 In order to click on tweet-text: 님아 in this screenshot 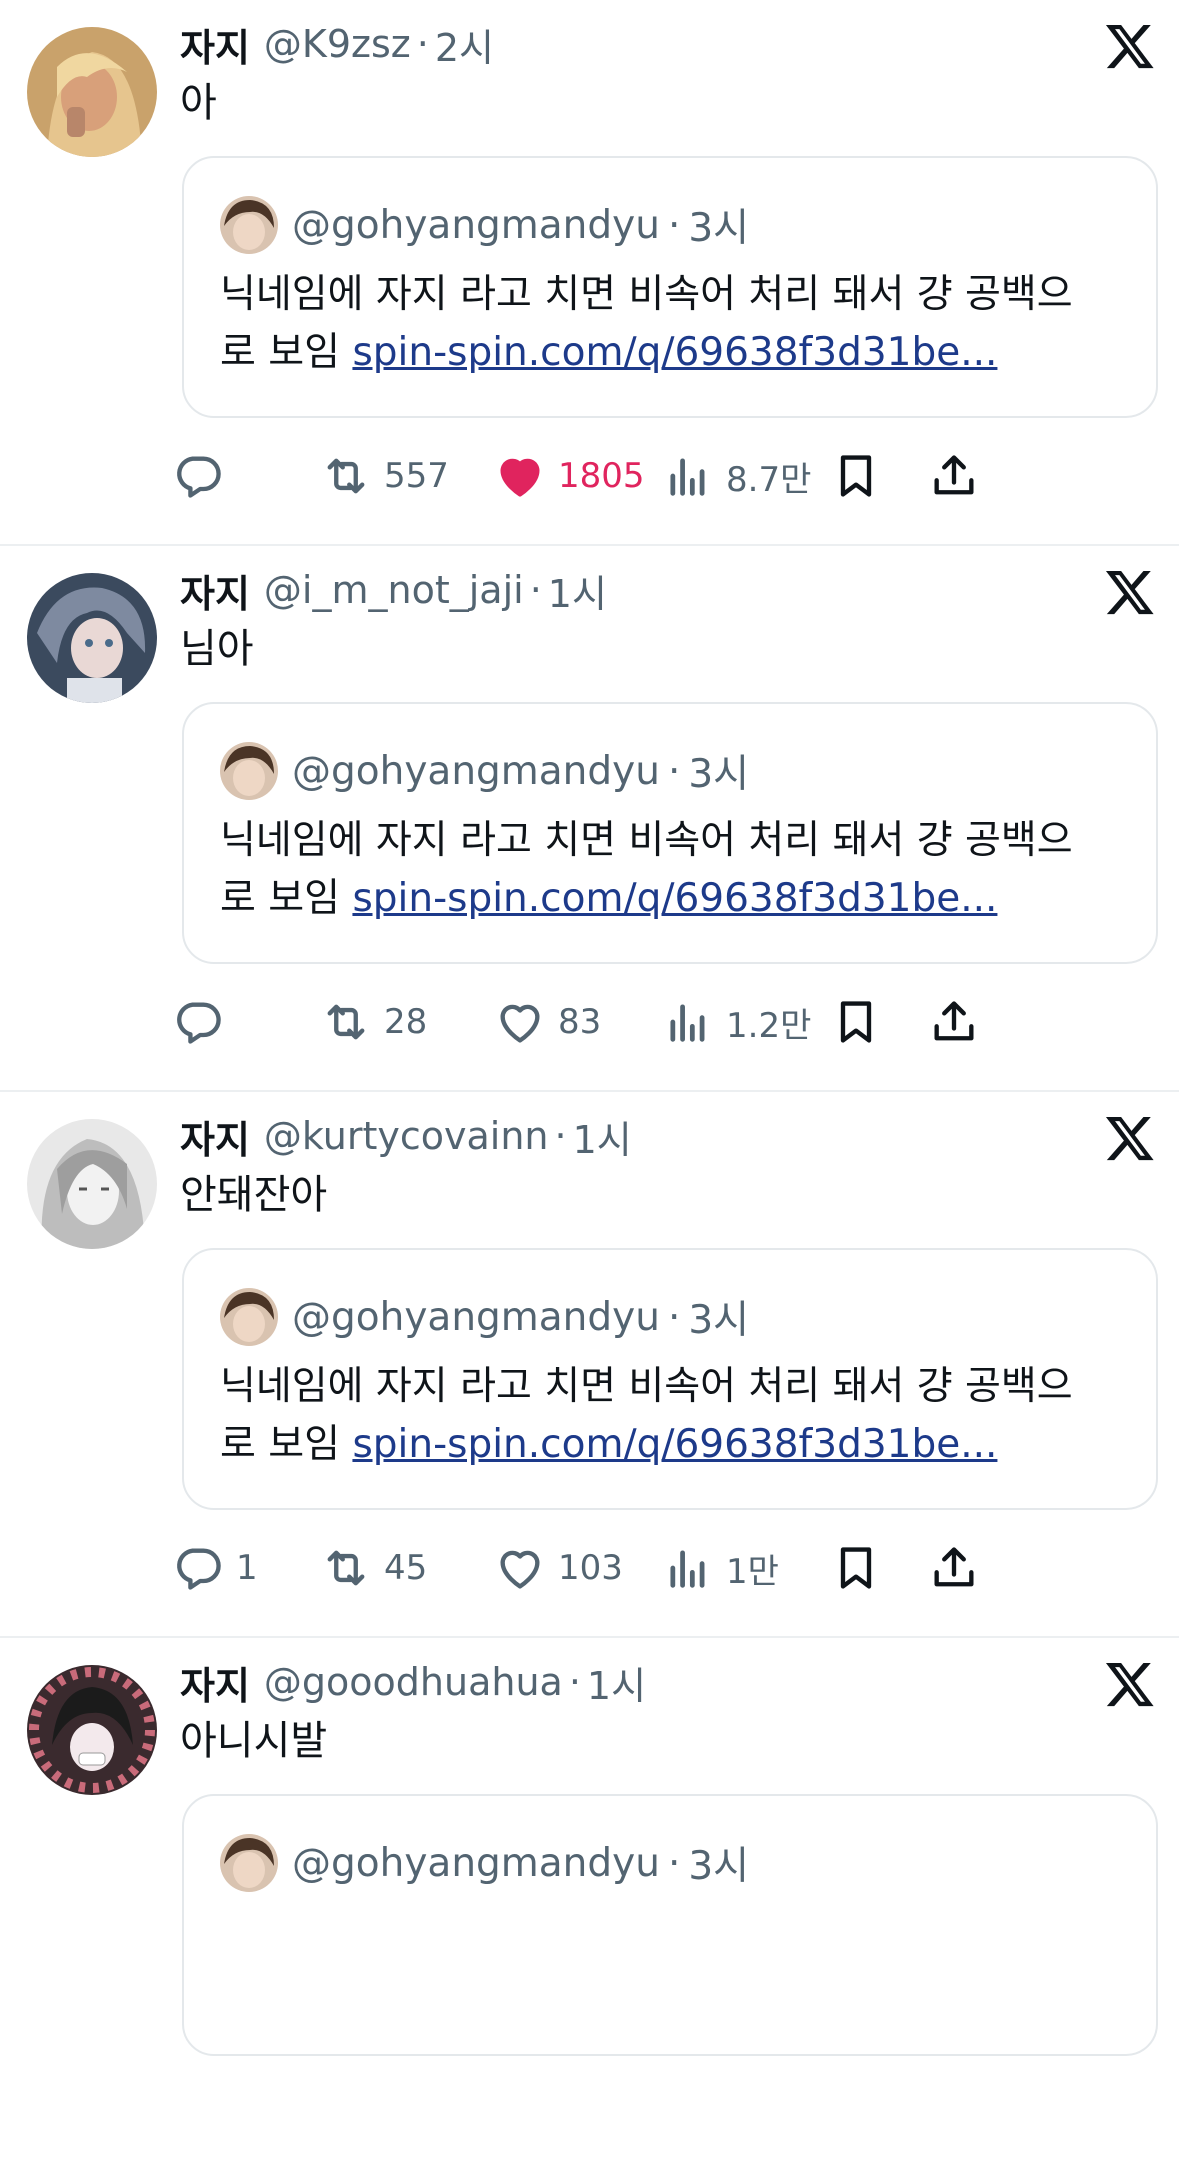, I will do `click(217, 649)`.